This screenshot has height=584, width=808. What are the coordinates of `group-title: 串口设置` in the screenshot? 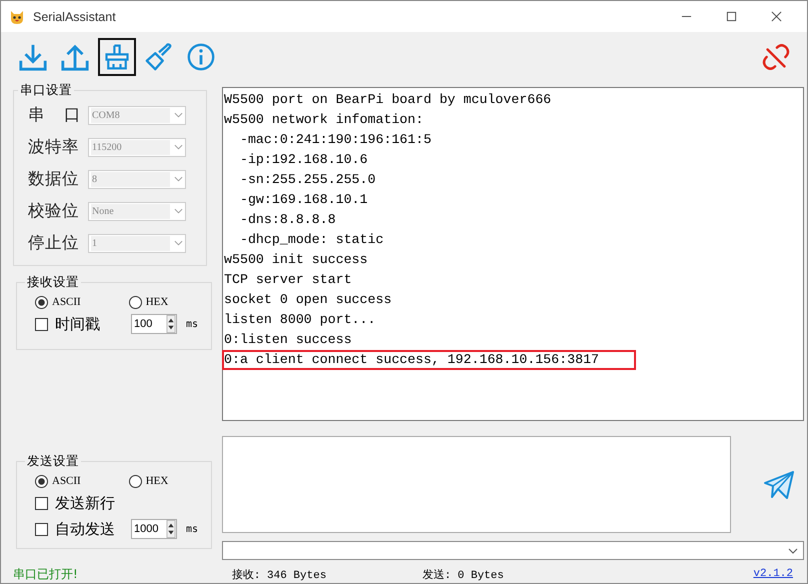 It's located at (46, 90).